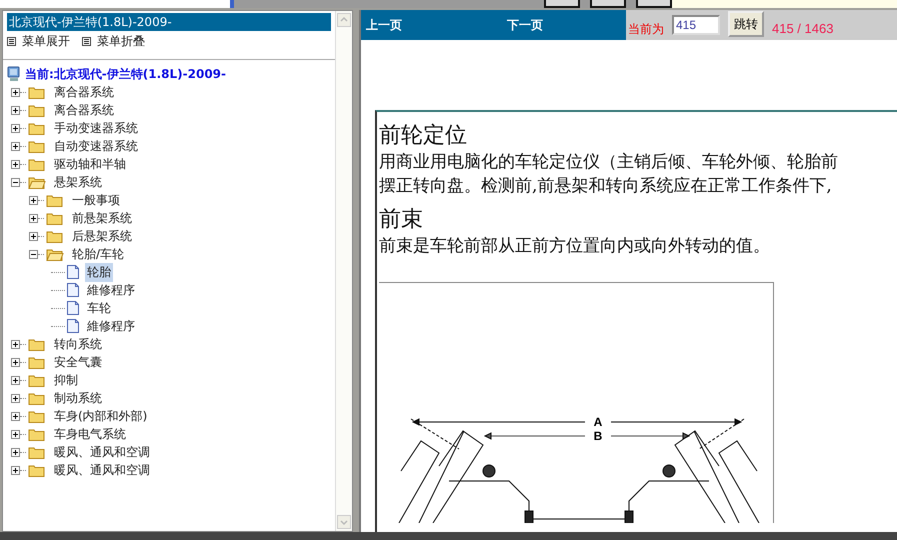 Image resolution: width=897 pixels, height=540 pixels. What do you see at coordinates (99, 272) in the screenshot?
I see `tree-item: 轮胎` at bounding box center [99, 272].